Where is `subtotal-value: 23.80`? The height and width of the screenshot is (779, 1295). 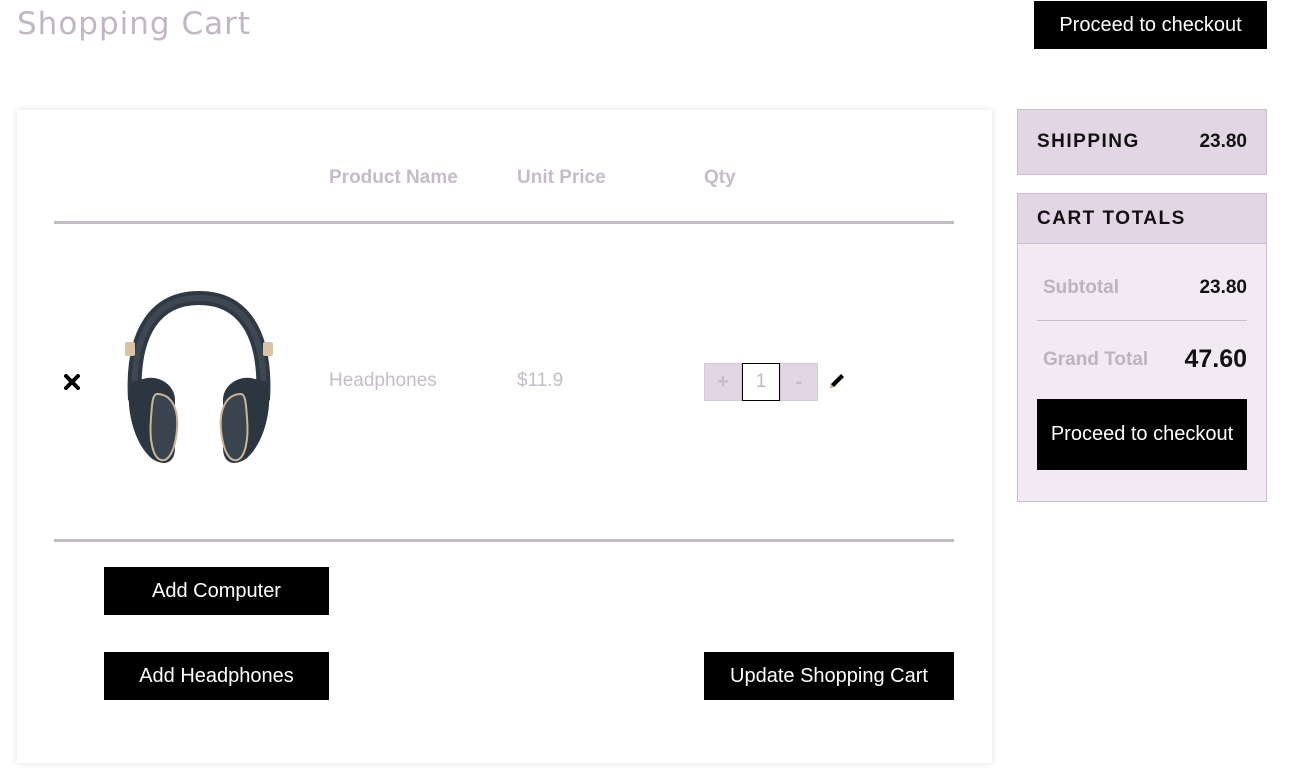 subtotal-value: 23.80 is located at coordinates (1223, 287).